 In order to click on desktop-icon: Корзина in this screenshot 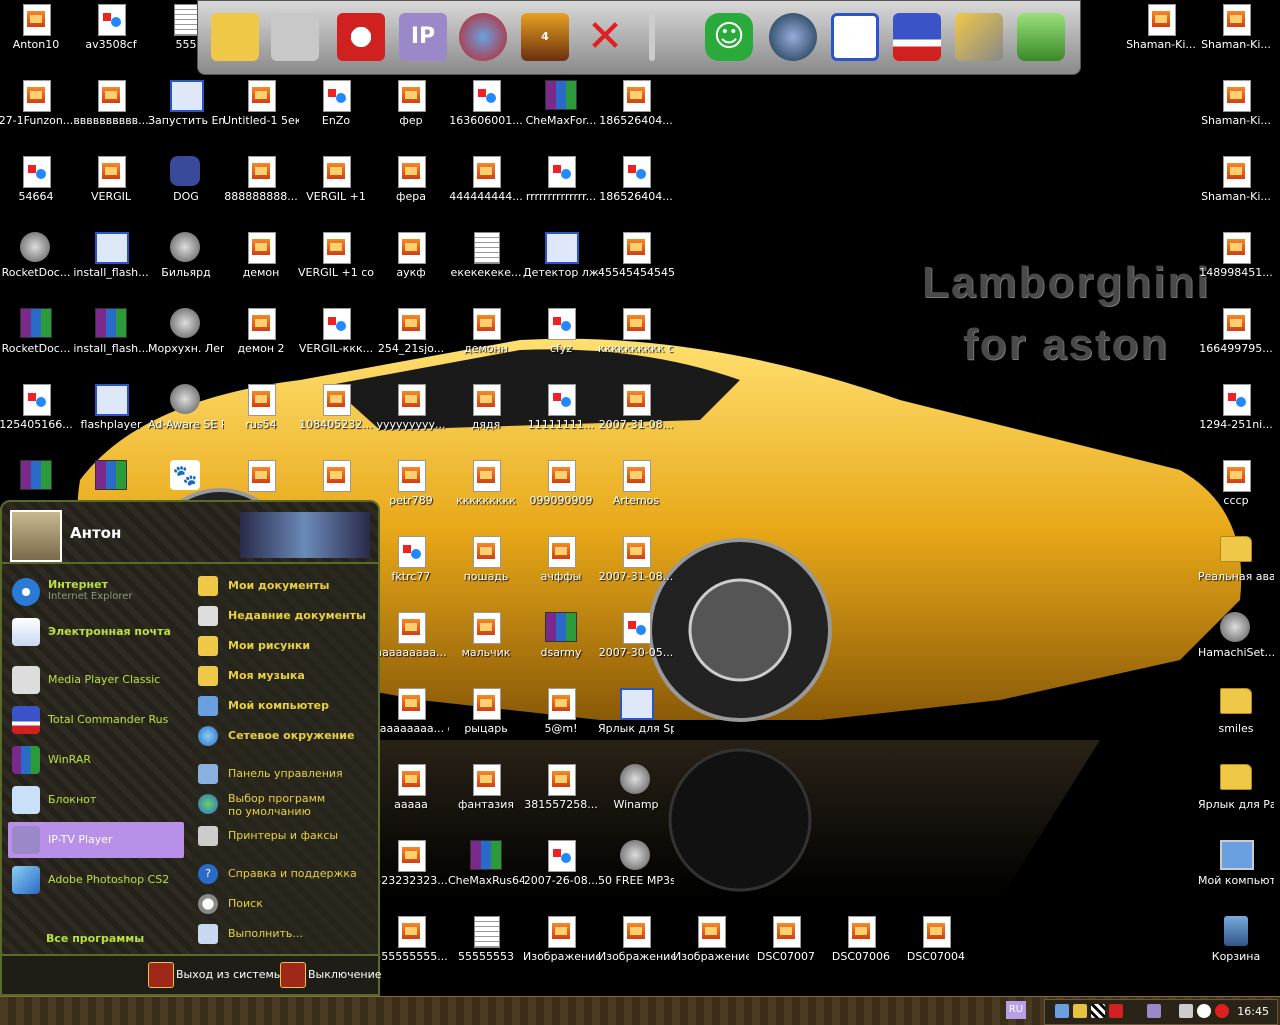, I will do `click(1236, 948)`.